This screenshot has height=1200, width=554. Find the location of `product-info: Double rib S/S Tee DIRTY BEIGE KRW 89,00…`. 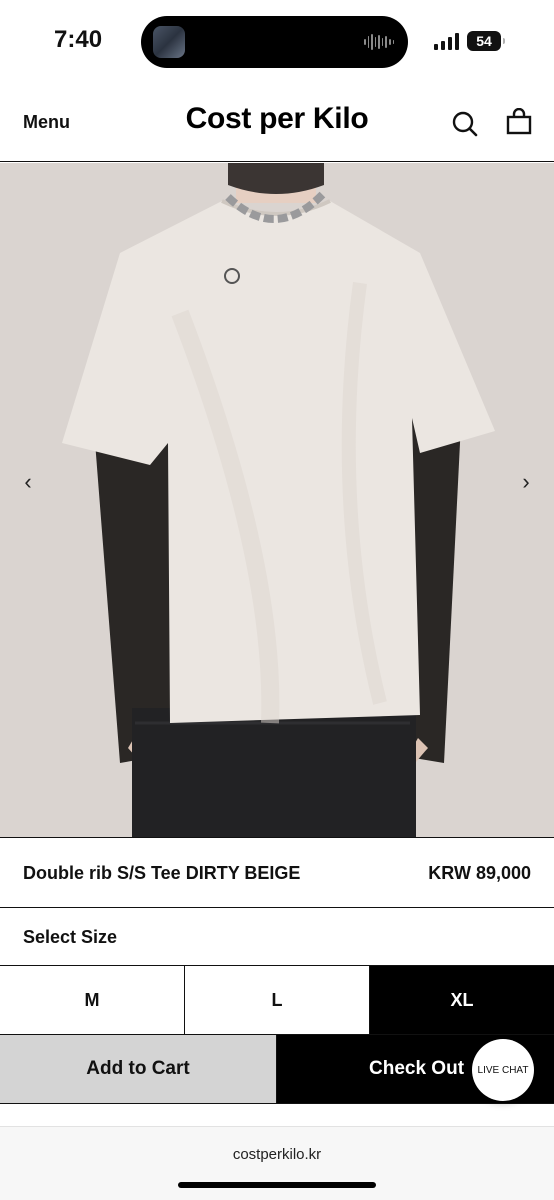

product-info: Double rib S/S Tee DIRTY BEIGE KRW 89,00… is located at coordinates (277, 873).